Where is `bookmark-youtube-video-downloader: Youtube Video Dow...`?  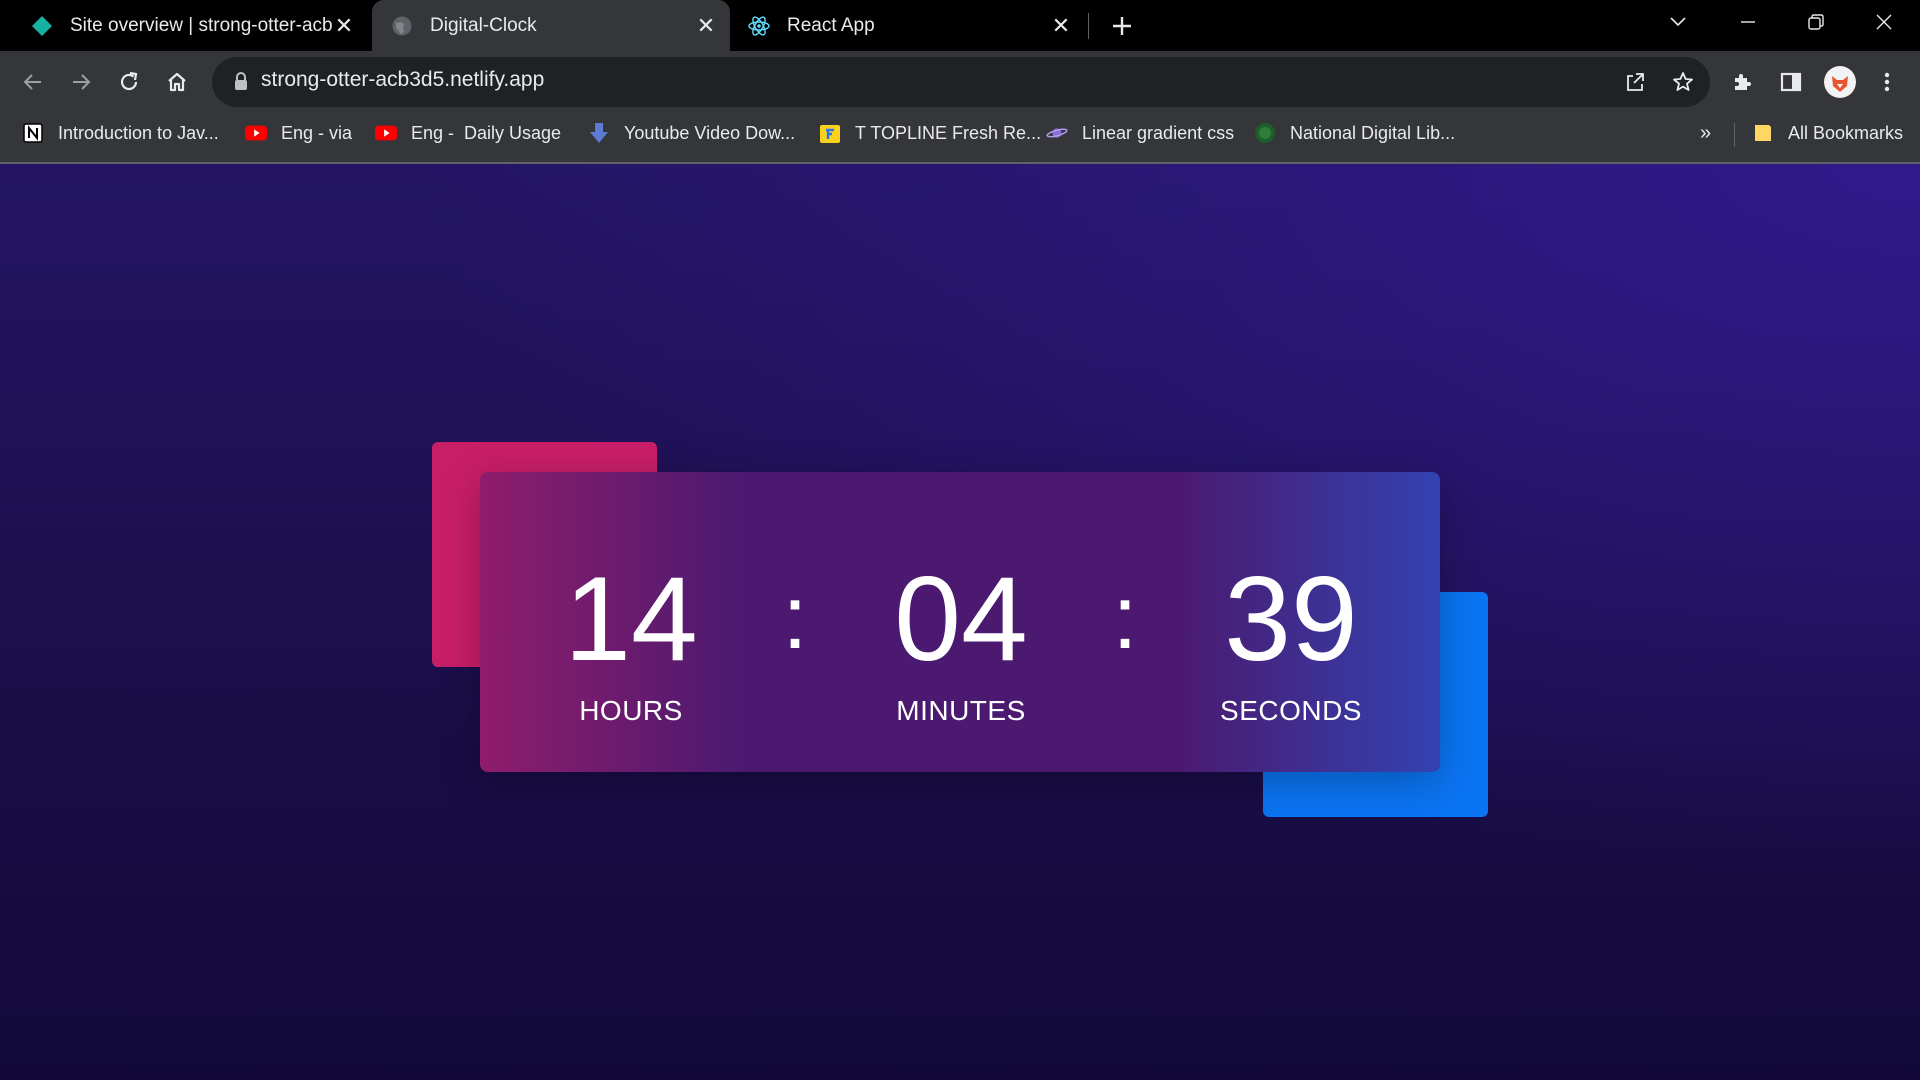
bookmark-youtube-video-downloader: Youtube Video Dow... is located at coordinates (691, 133).